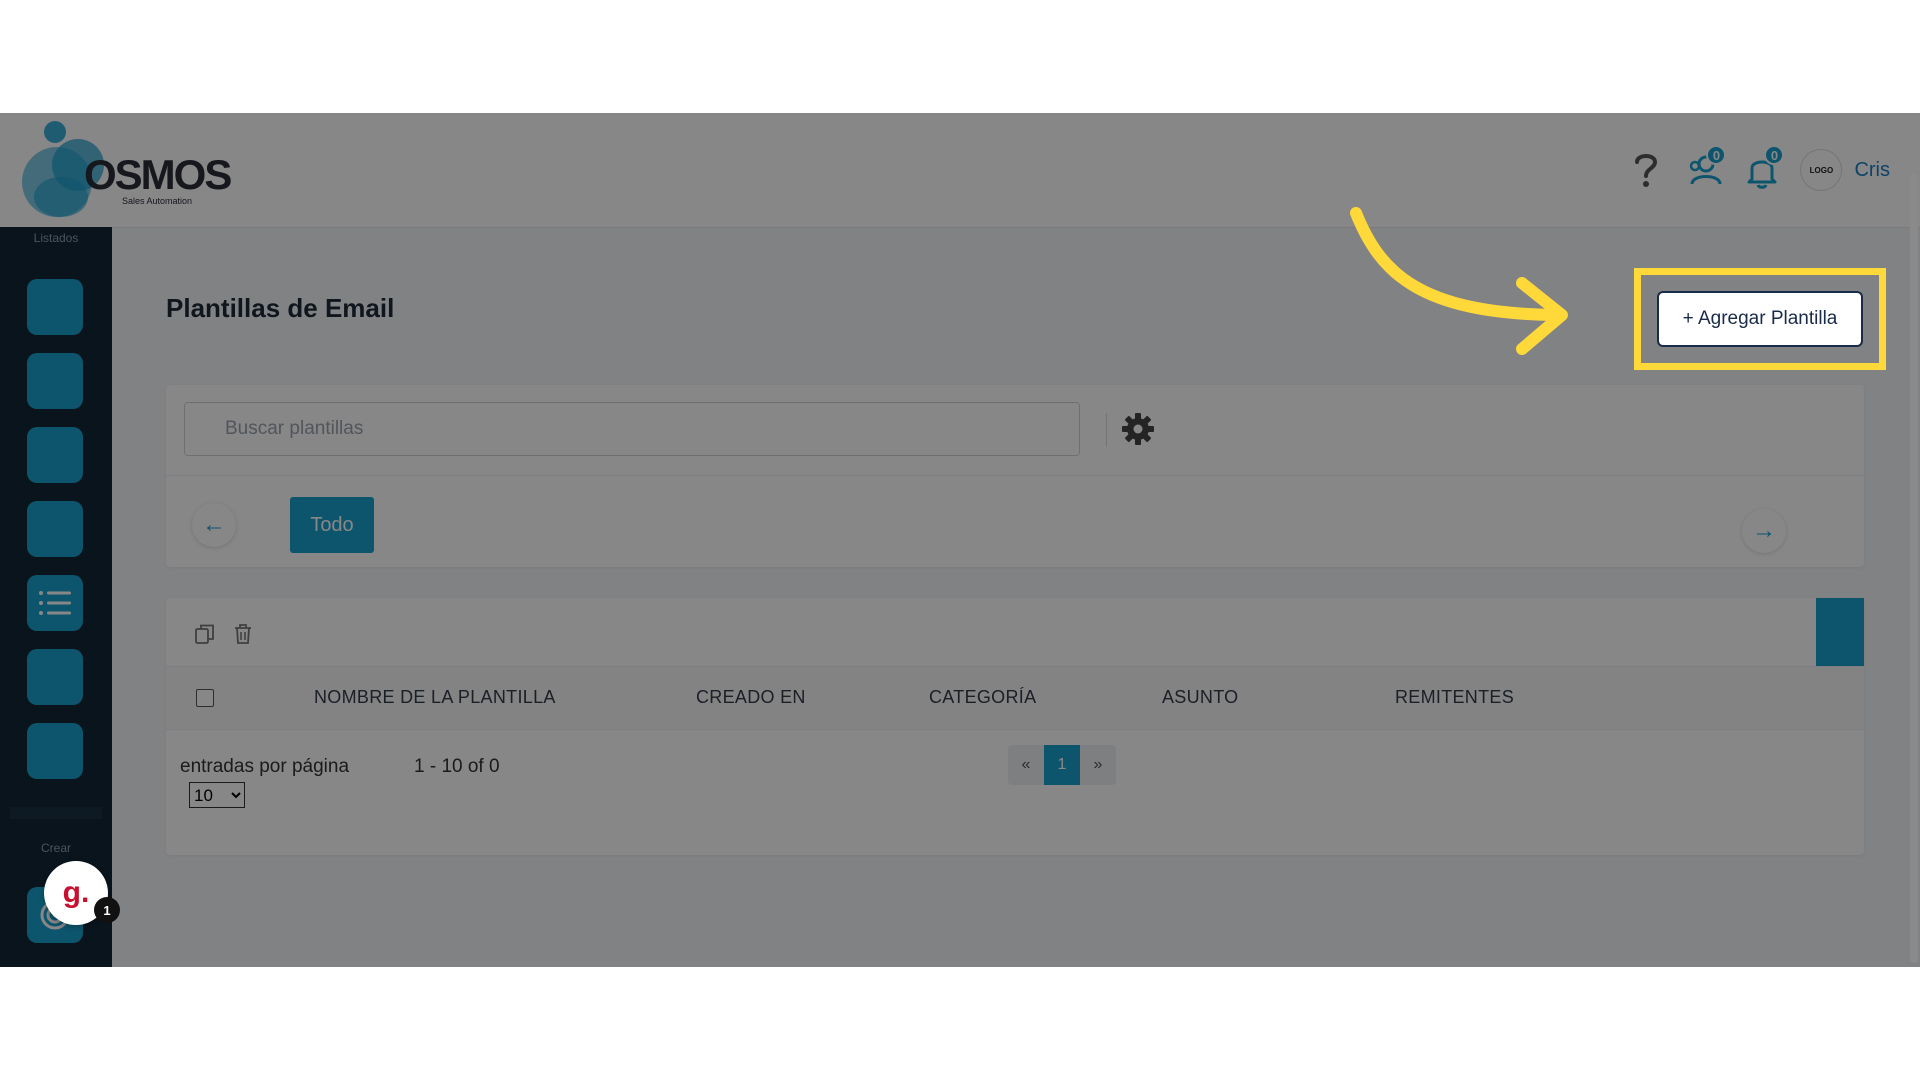  Describe the element at coordinates (265, 766) in the screenshot. I see `entries-per-page-label: entradas por página` at that location.